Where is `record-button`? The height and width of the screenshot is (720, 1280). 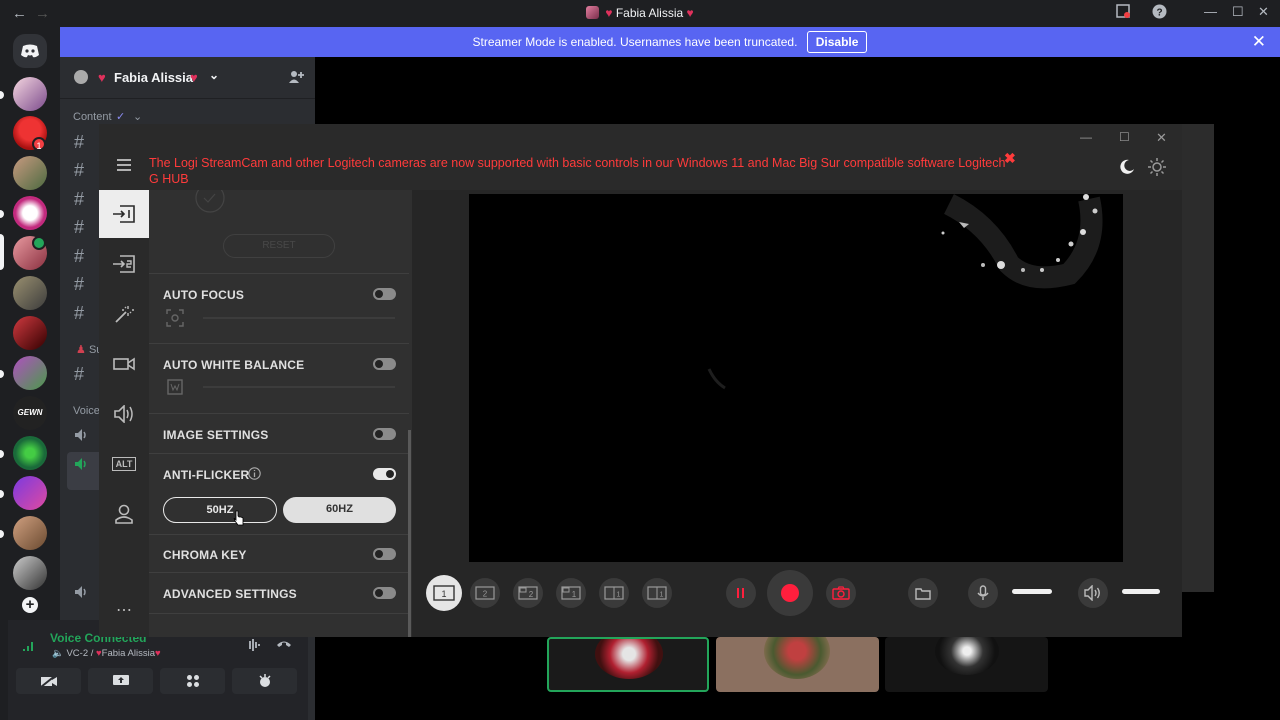 record-button is located at coordinates (790, 593).